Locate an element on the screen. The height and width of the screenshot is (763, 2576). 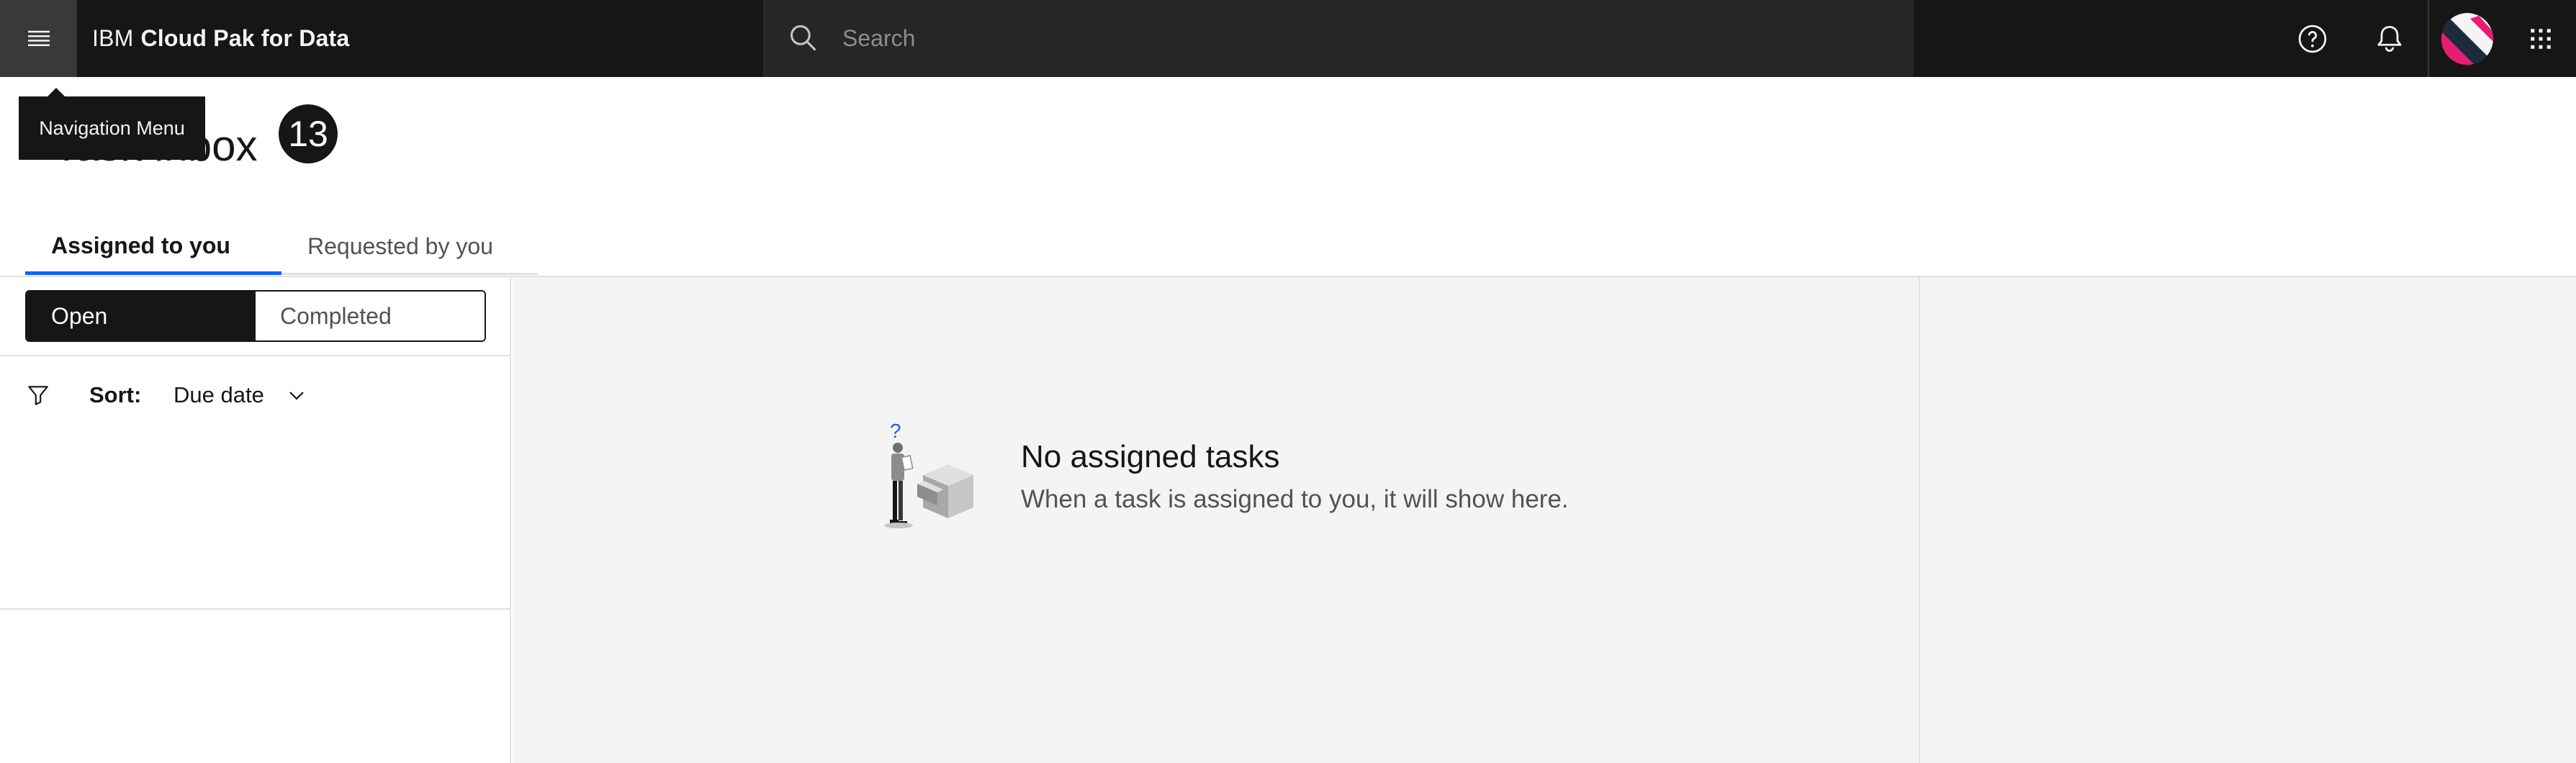
help-button is located at coordinates (2312, 38).